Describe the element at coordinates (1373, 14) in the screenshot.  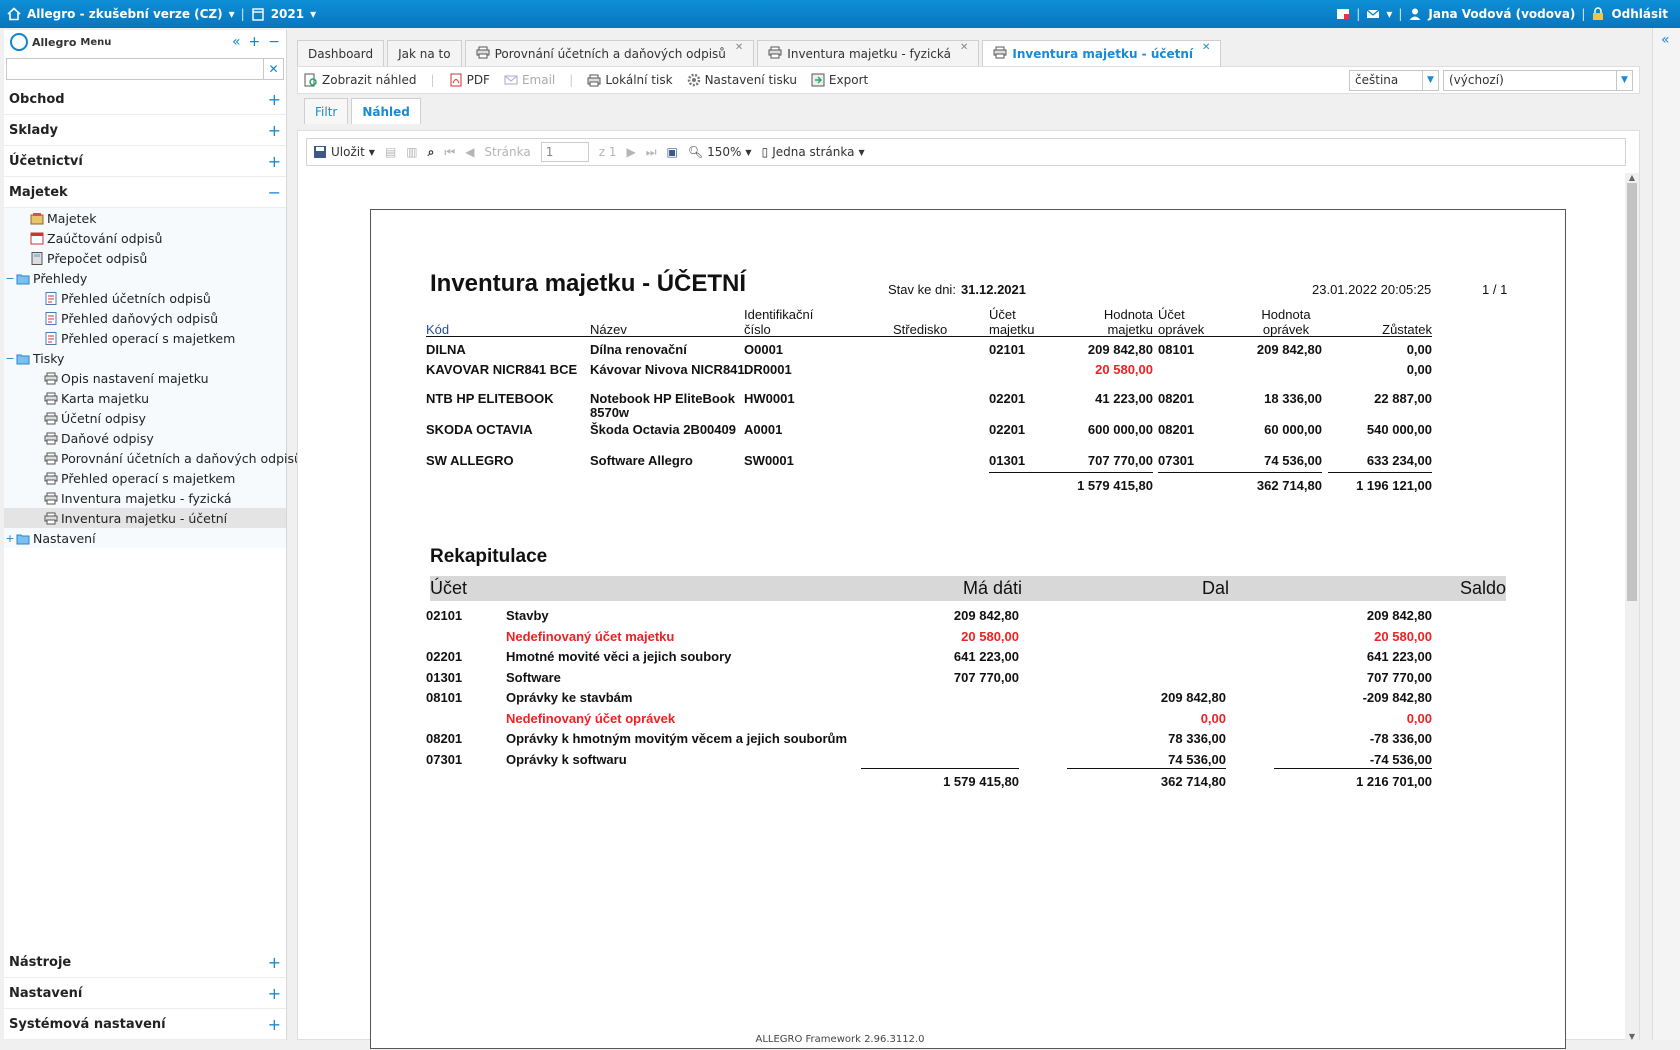
I see `mail-icon` at that location.